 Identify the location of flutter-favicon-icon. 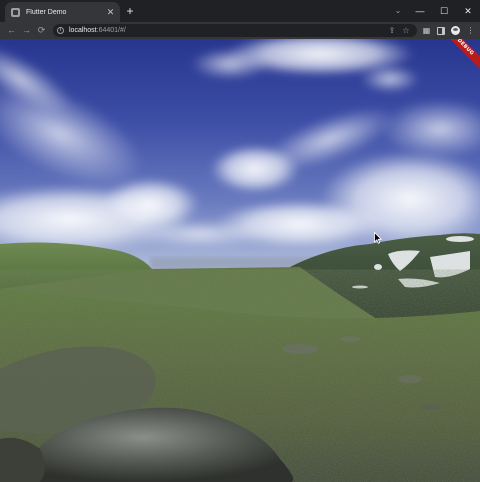
(15, 12).